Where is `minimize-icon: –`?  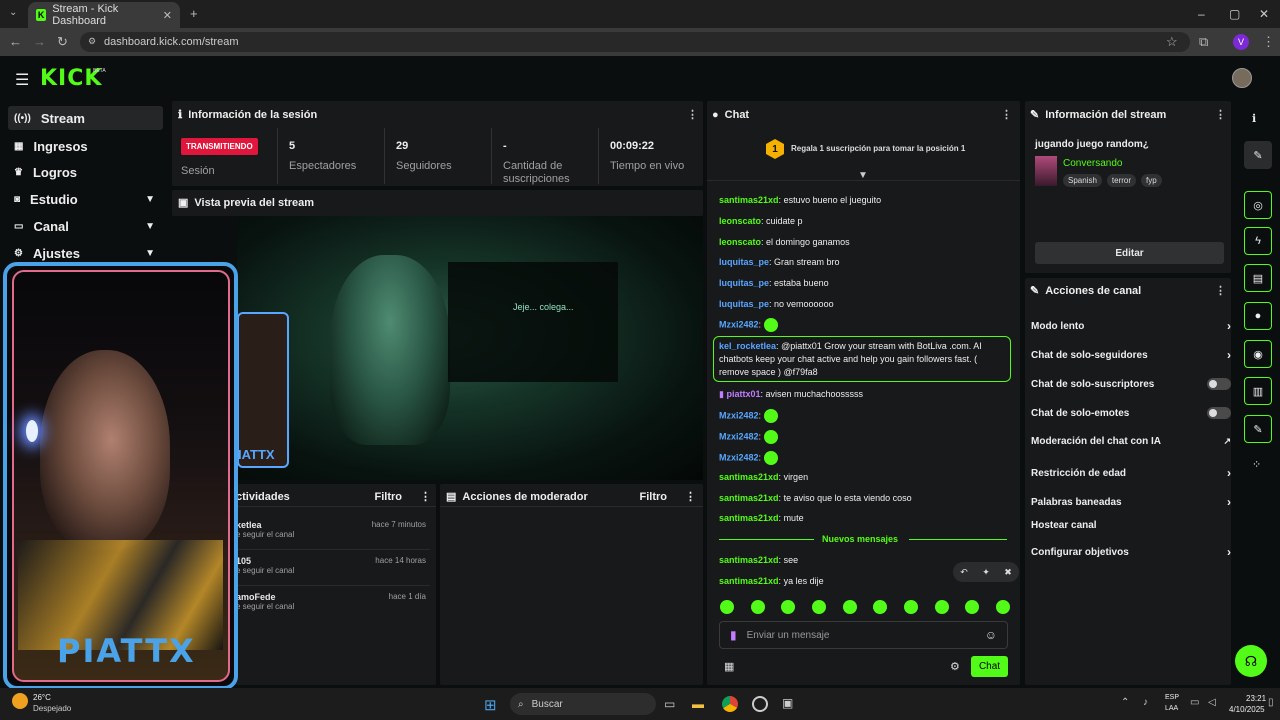 minimize-icon: – is located at coordinates (1201, 14).